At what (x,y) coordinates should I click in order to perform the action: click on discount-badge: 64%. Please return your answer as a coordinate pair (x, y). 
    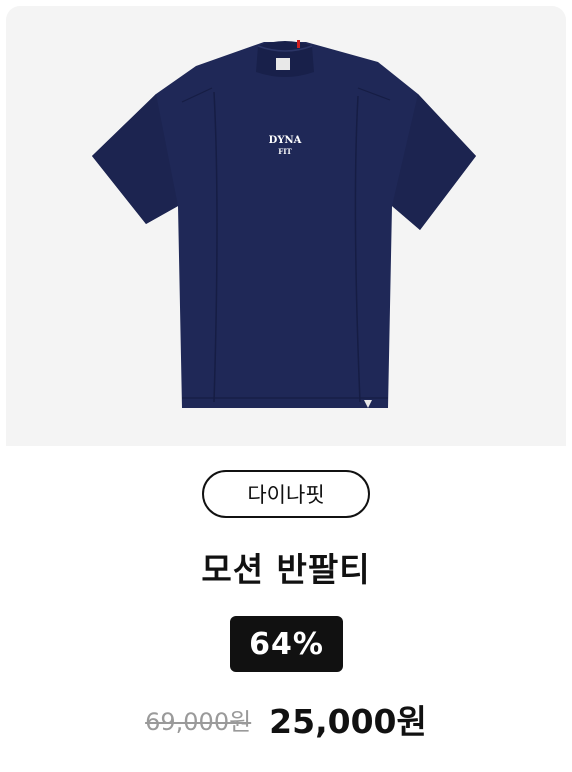
    Looking at the image, I should click on (286, 644).